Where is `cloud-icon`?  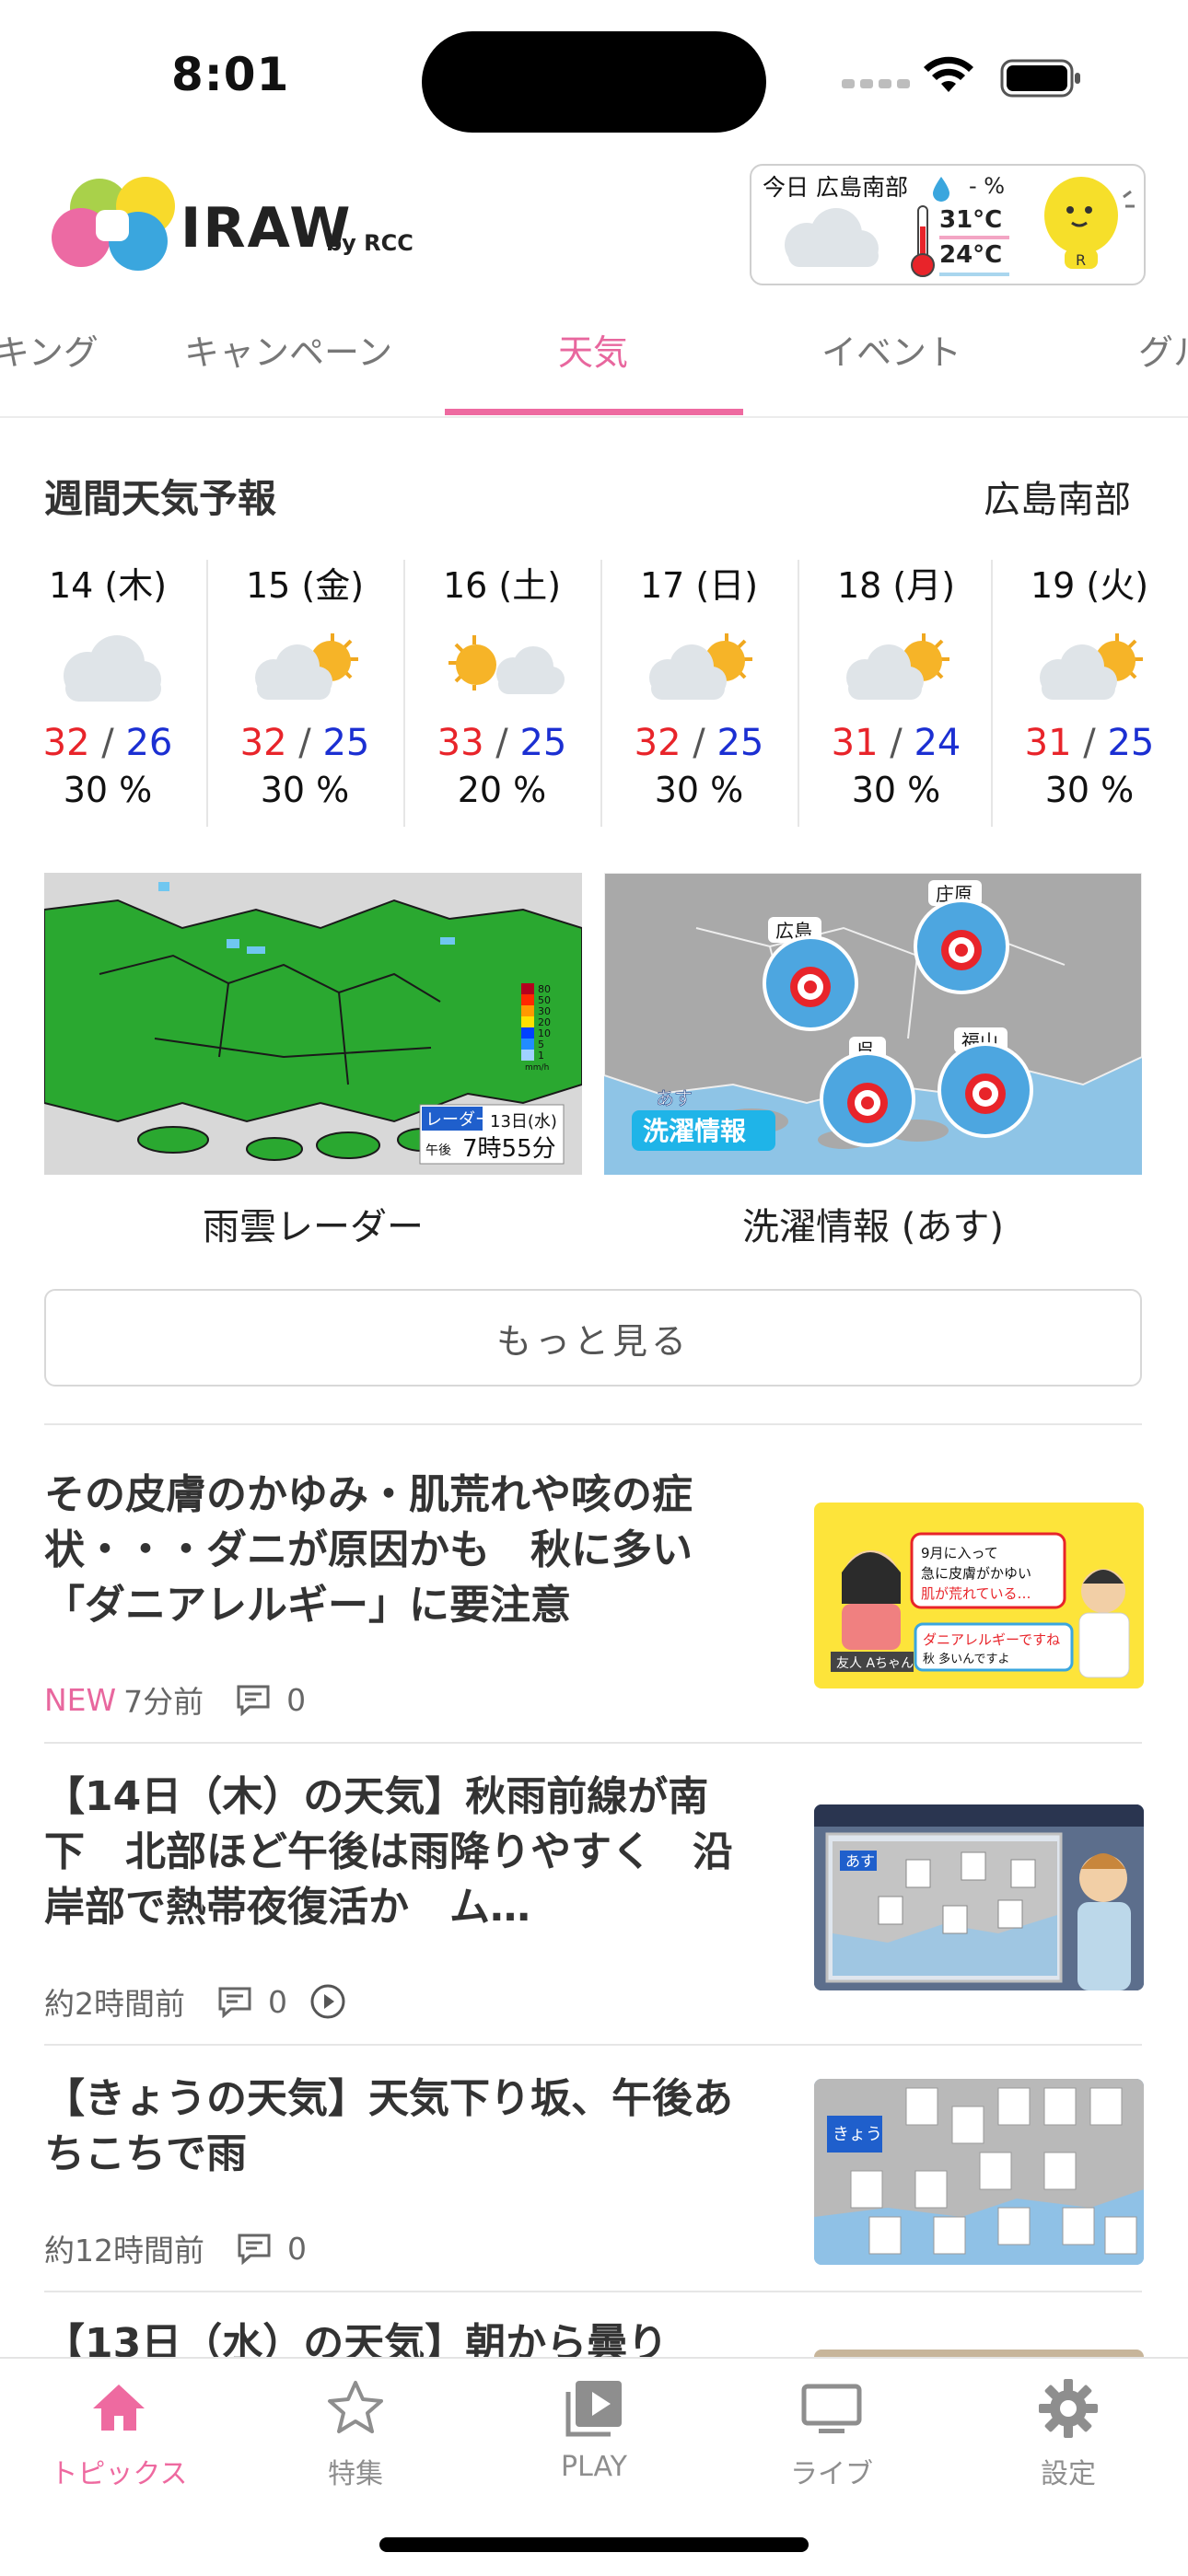
cloud-icon is located at coordinates (832, 237).